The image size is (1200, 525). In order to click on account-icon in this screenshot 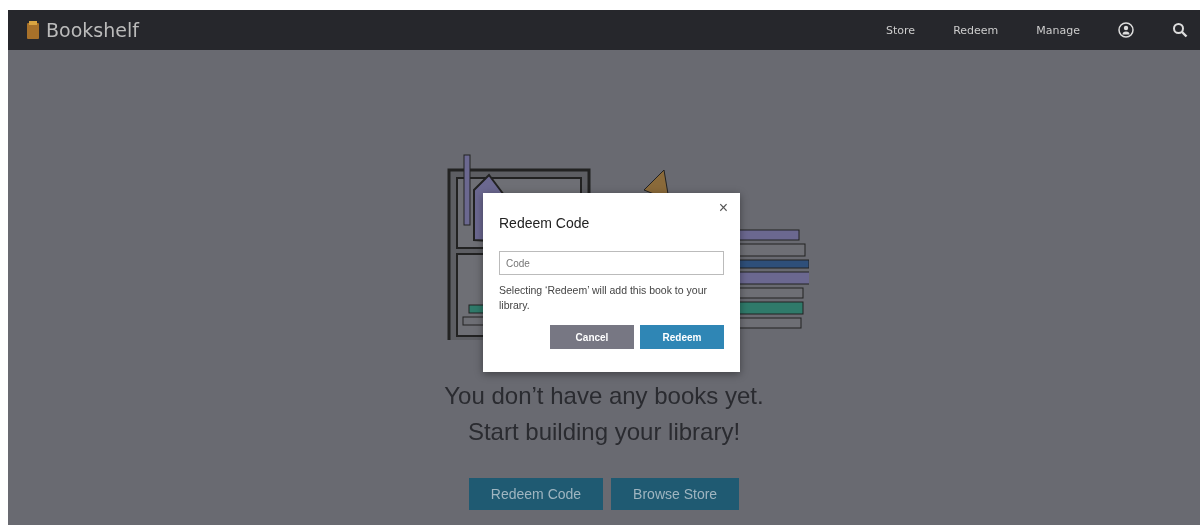, I will do `click(1126, 30)`.